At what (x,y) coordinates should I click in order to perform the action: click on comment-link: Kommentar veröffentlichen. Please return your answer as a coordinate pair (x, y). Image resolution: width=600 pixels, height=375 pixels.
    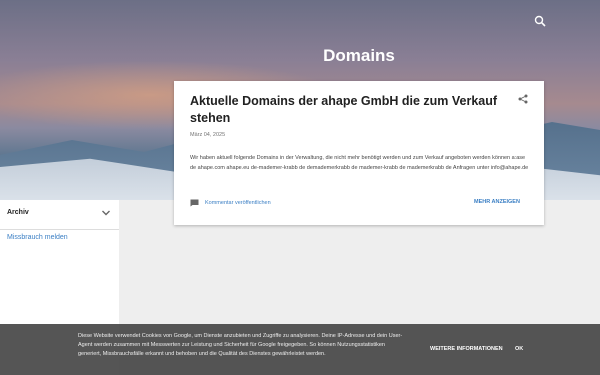
    Looking at the image, I should click on (230, 203).